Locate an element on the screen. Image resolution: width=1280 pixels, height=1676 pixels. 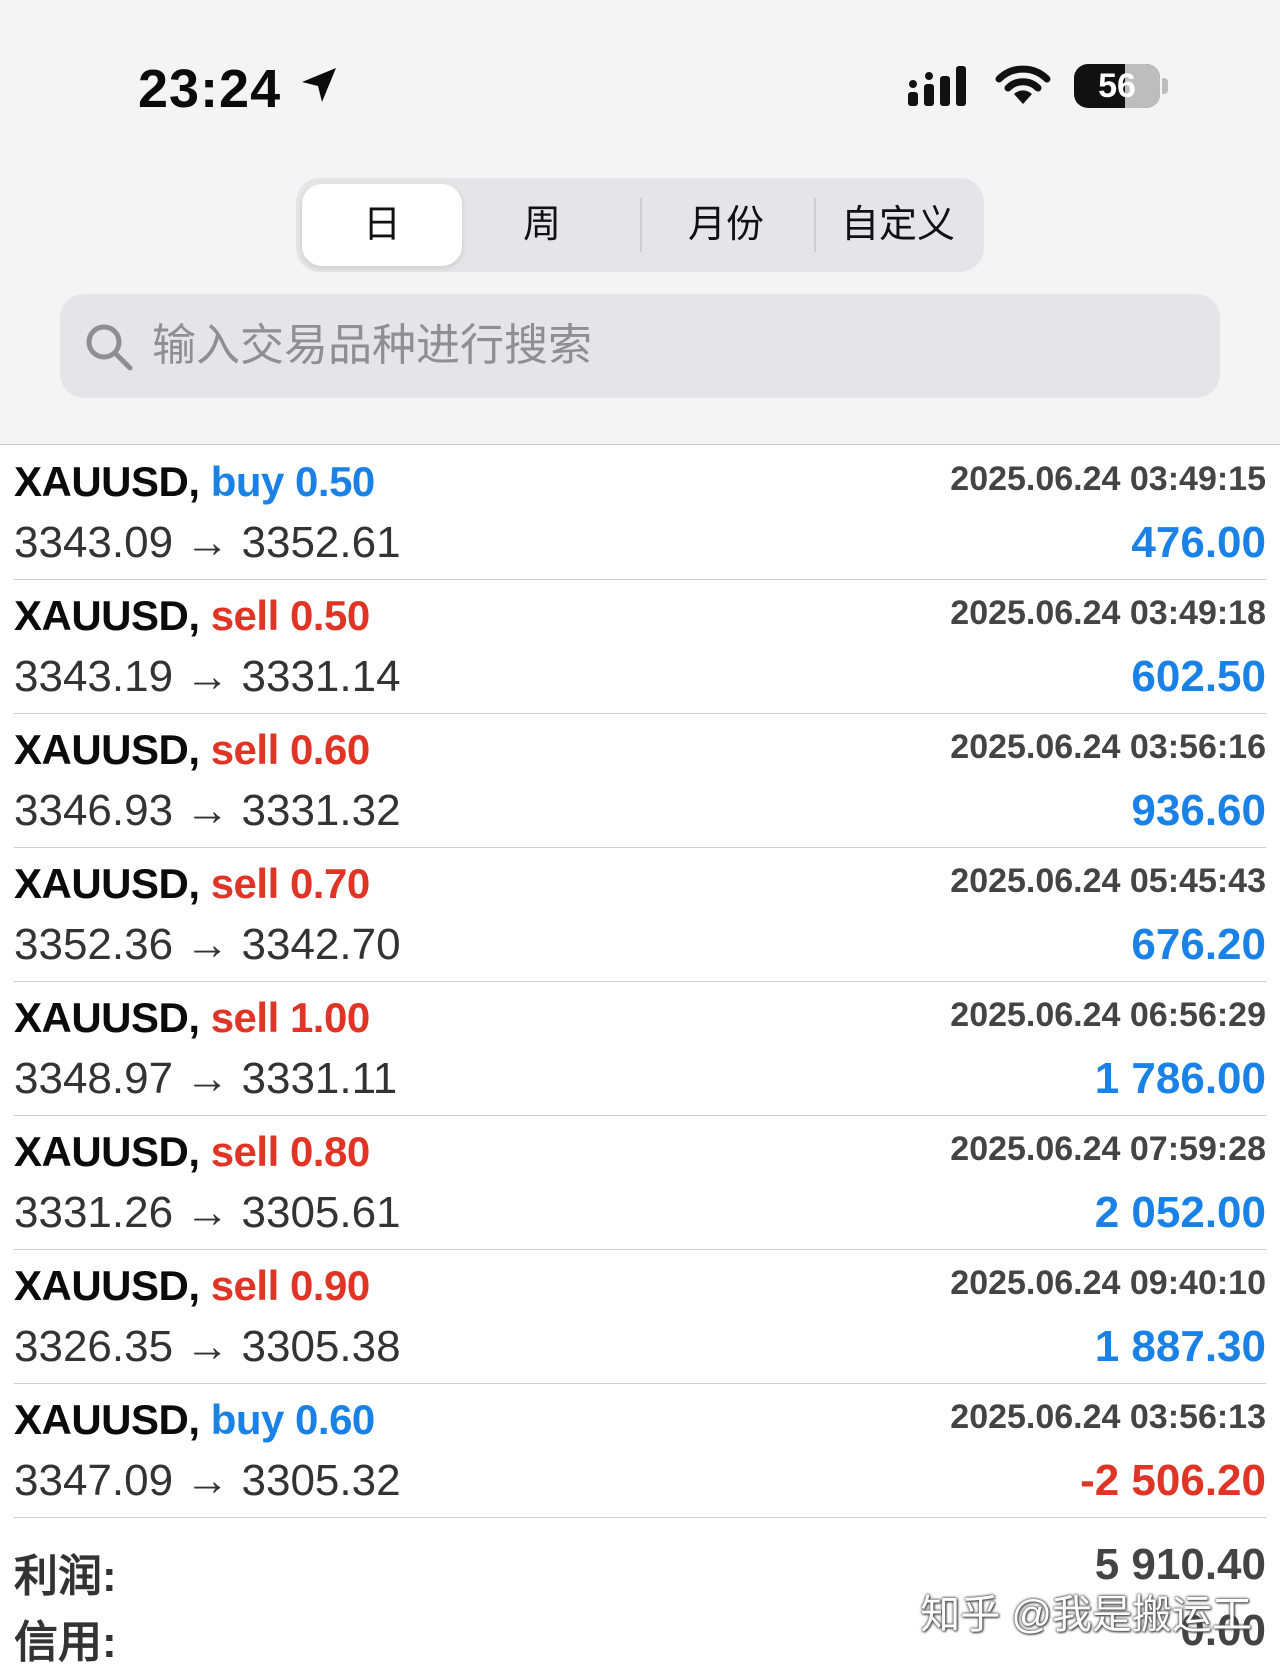
battery-cap is located at coordinates (1165, 86).